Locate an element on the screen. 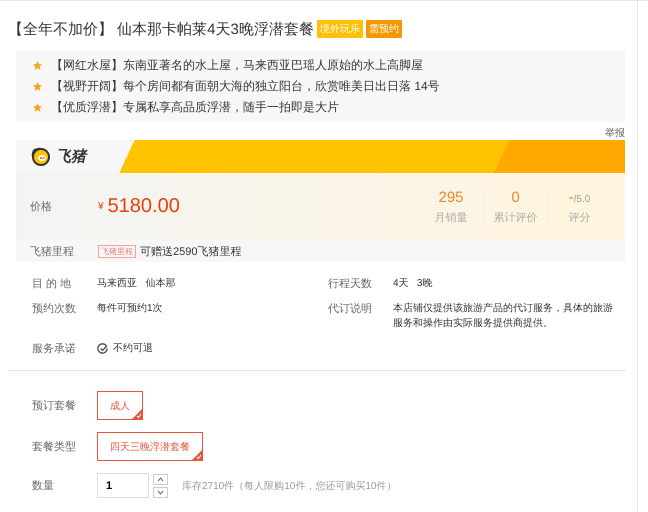 The image size is (648, 512). detail-label: 行程天数 is located at coordinates (350, 284).